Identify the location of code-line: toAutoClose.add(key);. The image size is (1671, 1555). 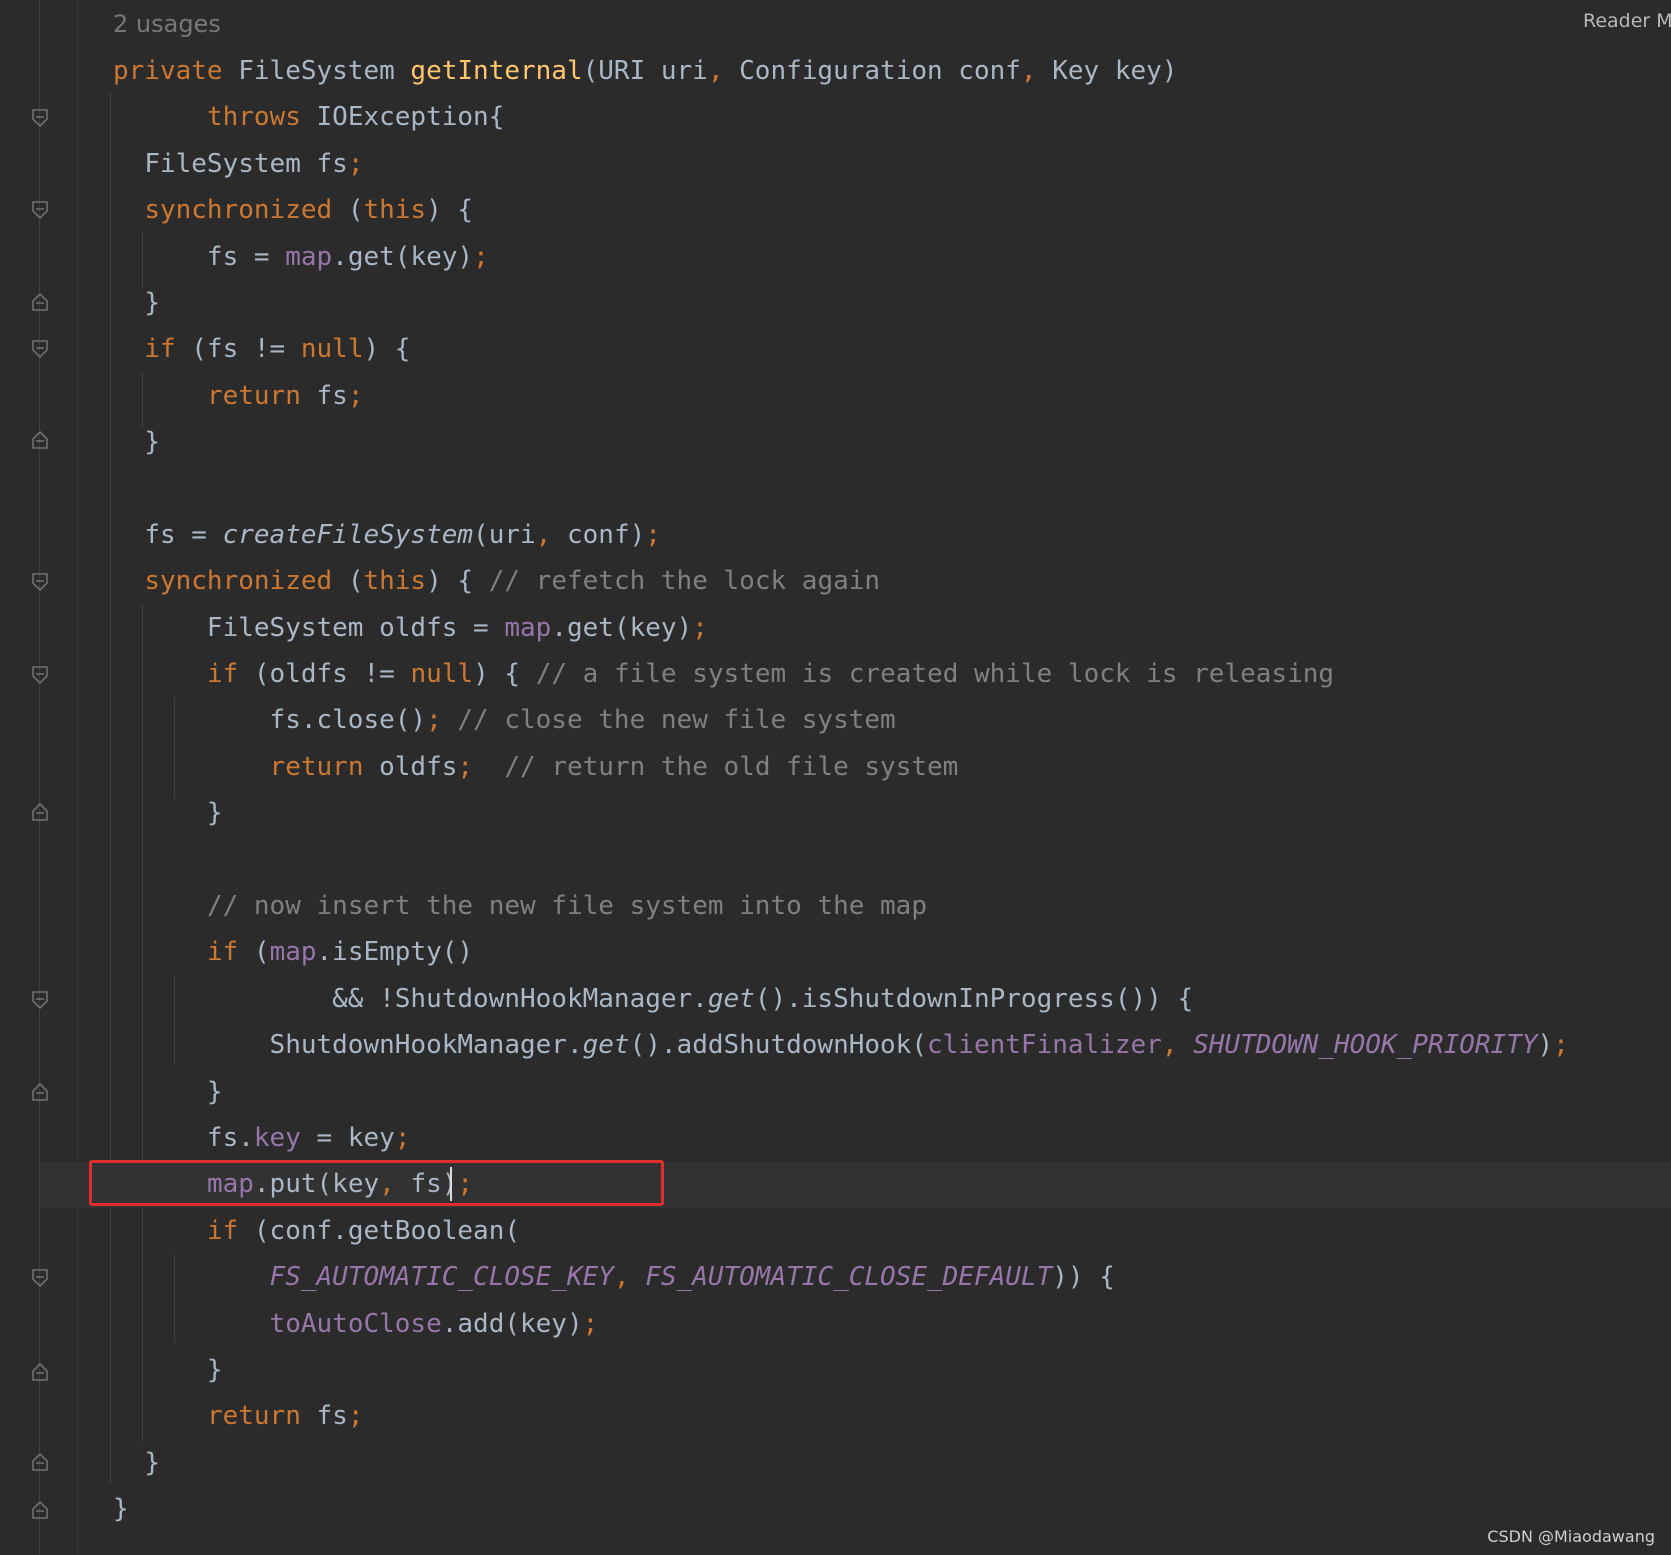
(841, 1324).